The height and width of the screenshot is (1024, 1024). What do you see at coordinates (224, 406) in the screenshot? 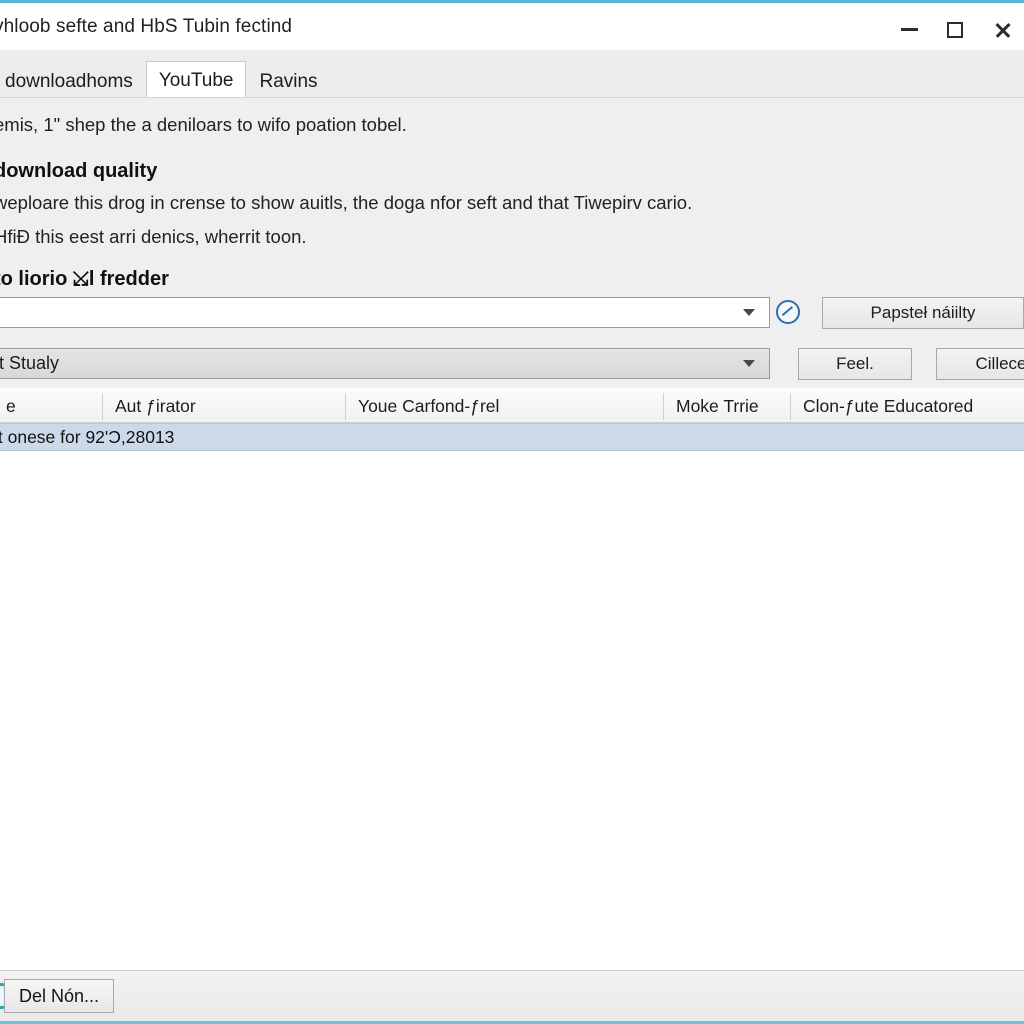
I see `column-header-1: Aut ƒirator` at bounding box center [224, 406].